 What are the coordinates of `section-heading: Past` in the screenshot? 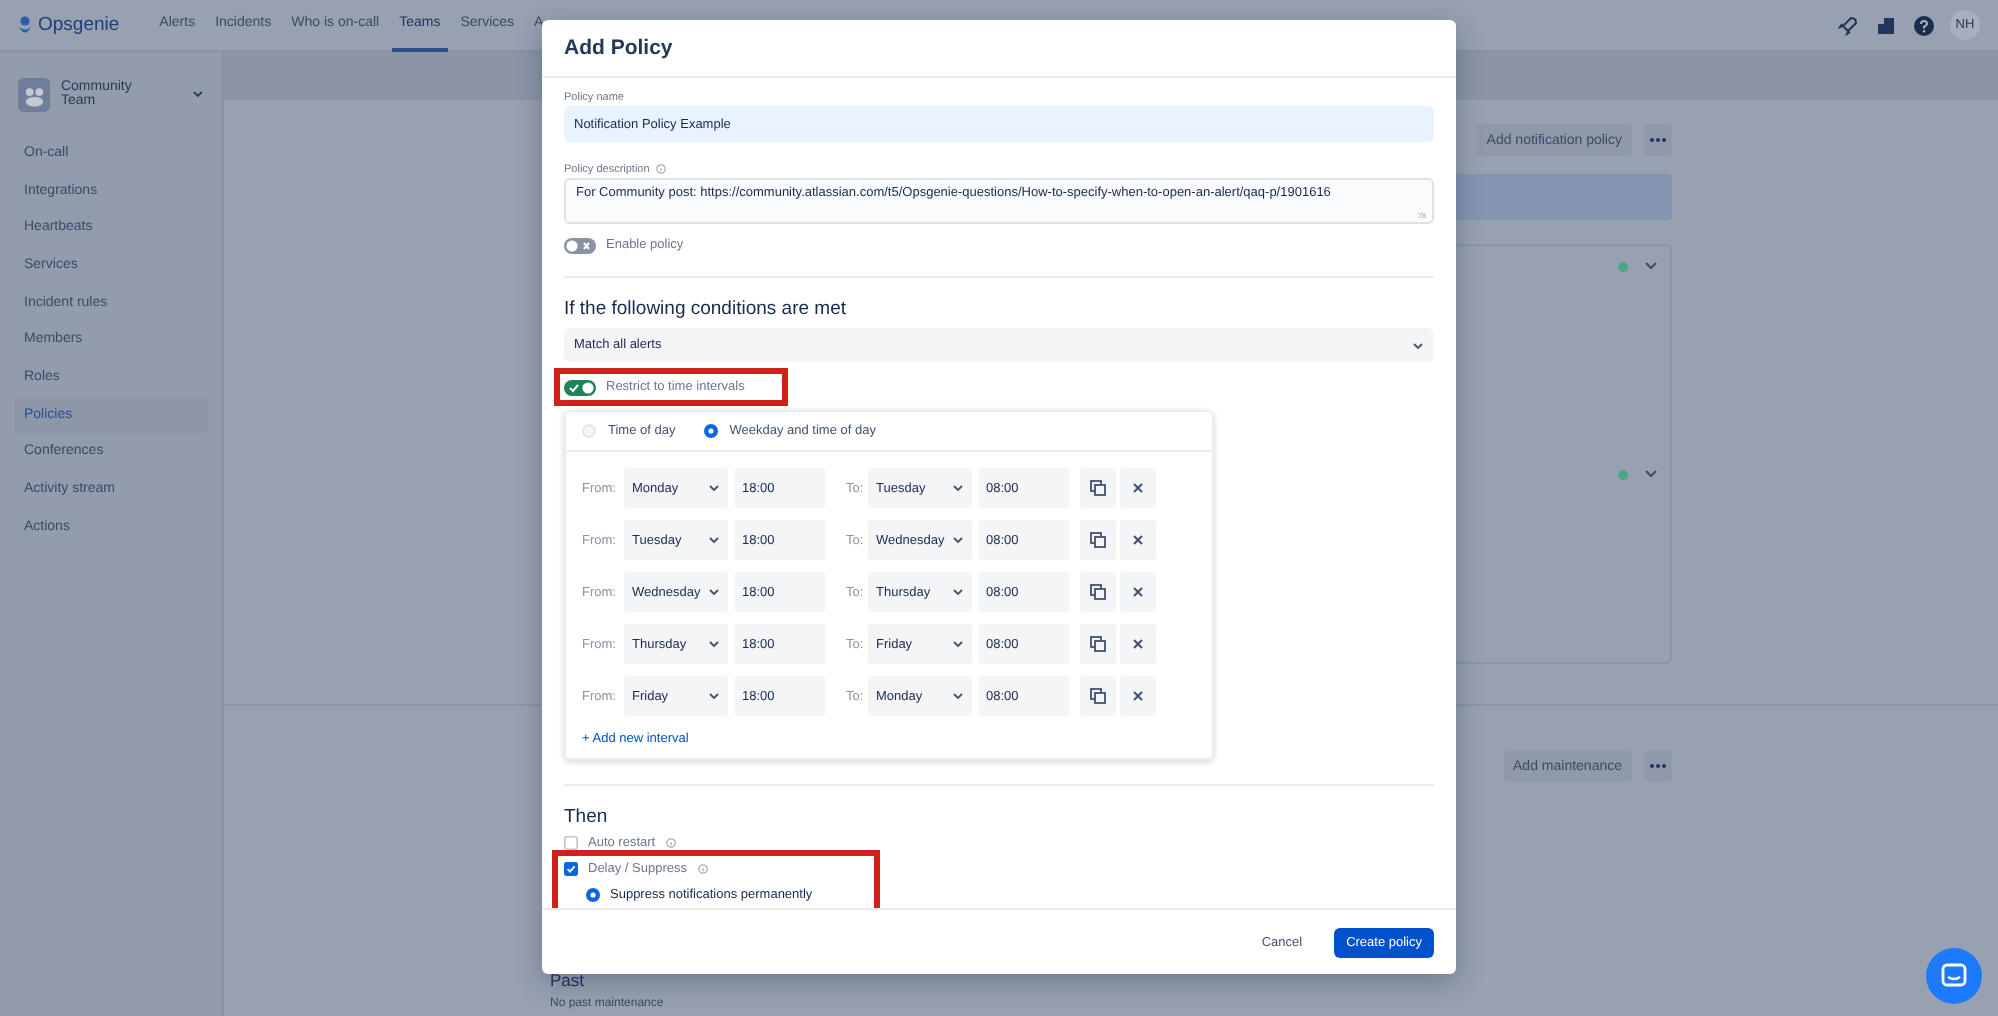 It's located at (568, 980).